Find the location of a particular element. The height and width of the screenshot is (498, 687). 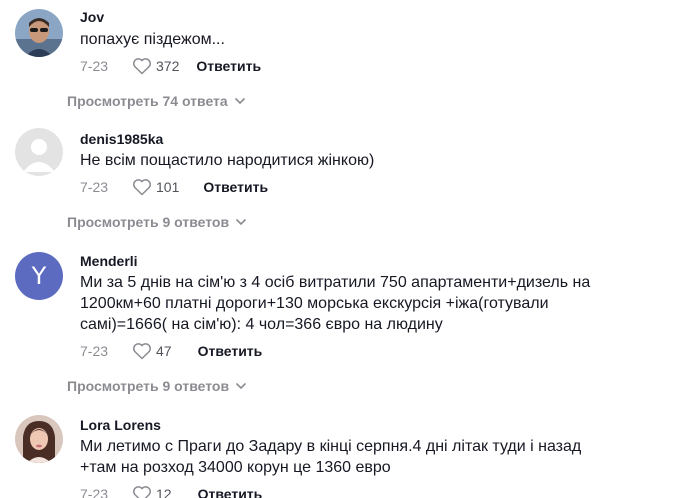

like-button: 372 is located at coordinates (155, 66).